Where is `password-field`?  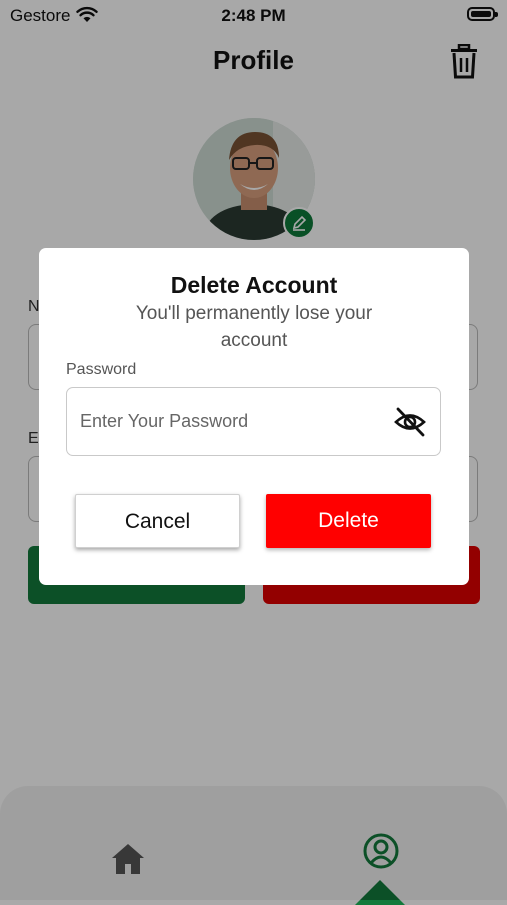
password-field is located at coordinates (253, 421).